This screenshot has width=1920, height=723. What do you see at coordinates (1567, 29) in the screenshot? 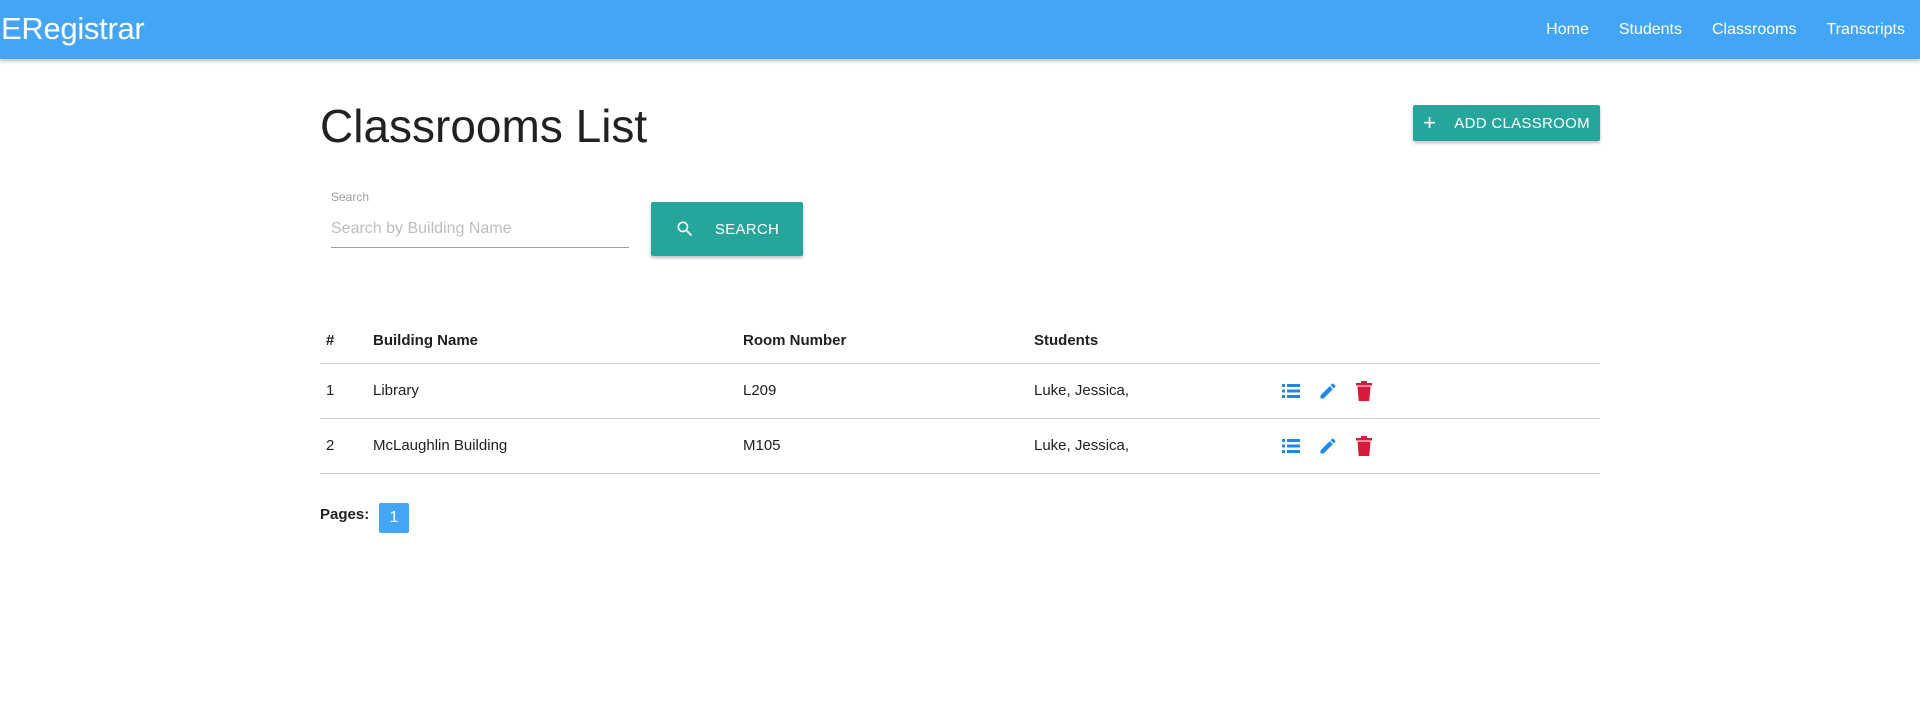
I see `nav-home: Home` at bounding box center [1567, 29].